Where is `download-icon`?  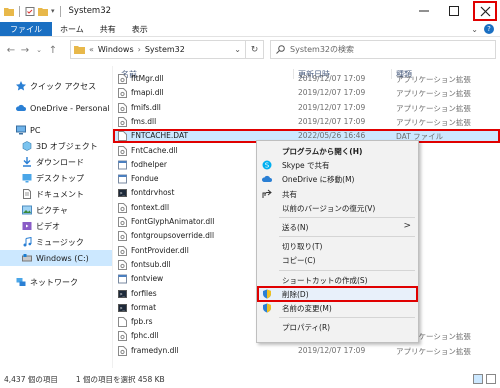 download-icon is located at coordinates (27, 162).